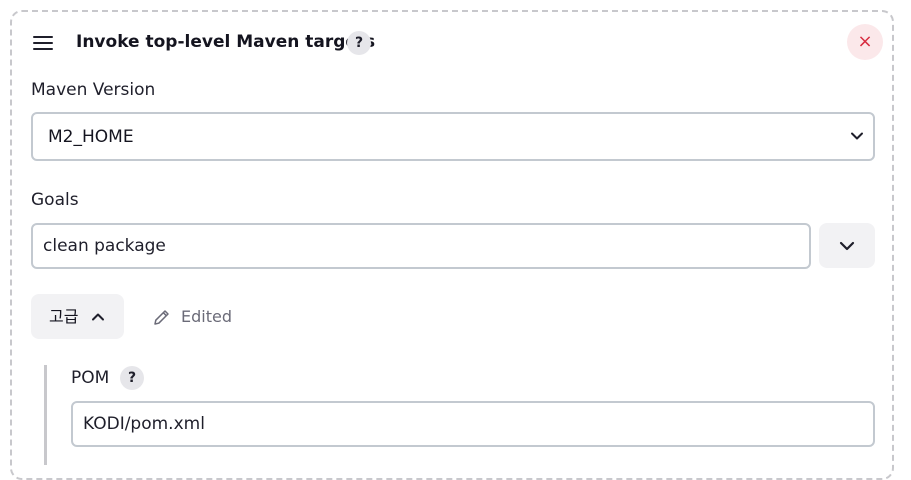 This screenshot has height=480, width=911. I want to click on advanced-section-rule, so click(45, 415).